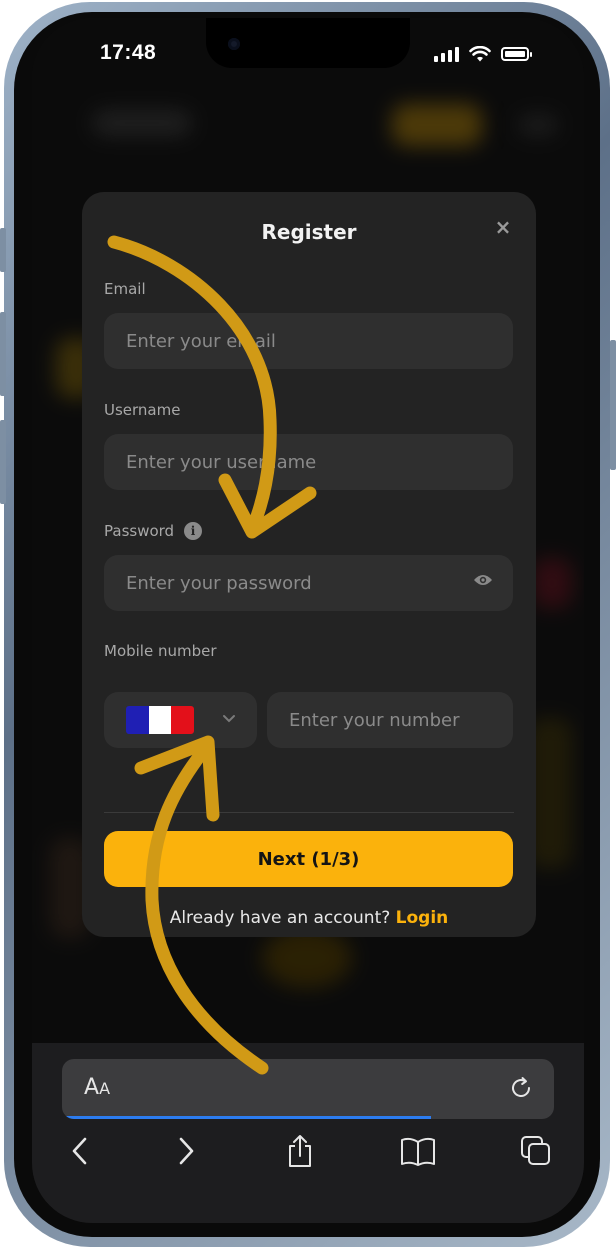 The width and height of the screenshot is (616, 1251). Describe the element at coordinates (483, 580) in the screenshot. I see `eye-icon` at that location.